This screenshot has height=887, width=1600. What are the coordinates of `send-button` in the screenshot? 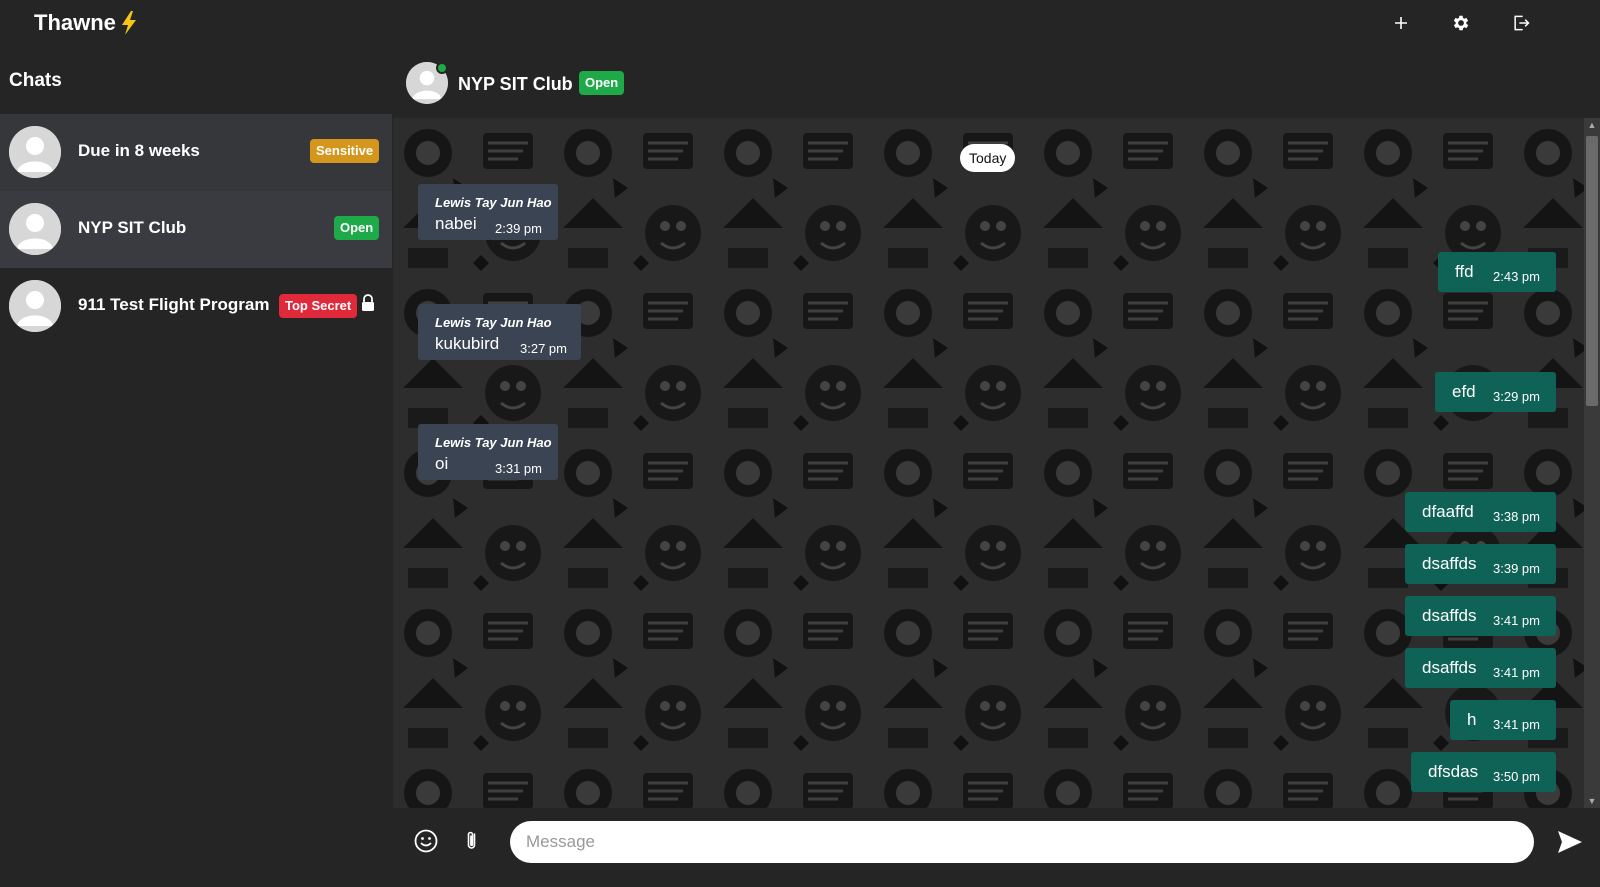 It's located at (1570, 842).